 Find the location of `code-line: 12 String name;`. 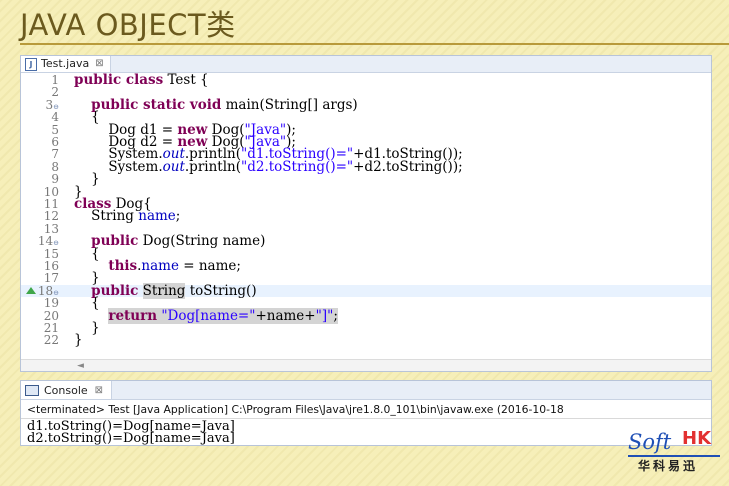

code-line: 12 String name; is located at coordinates (366, 217).